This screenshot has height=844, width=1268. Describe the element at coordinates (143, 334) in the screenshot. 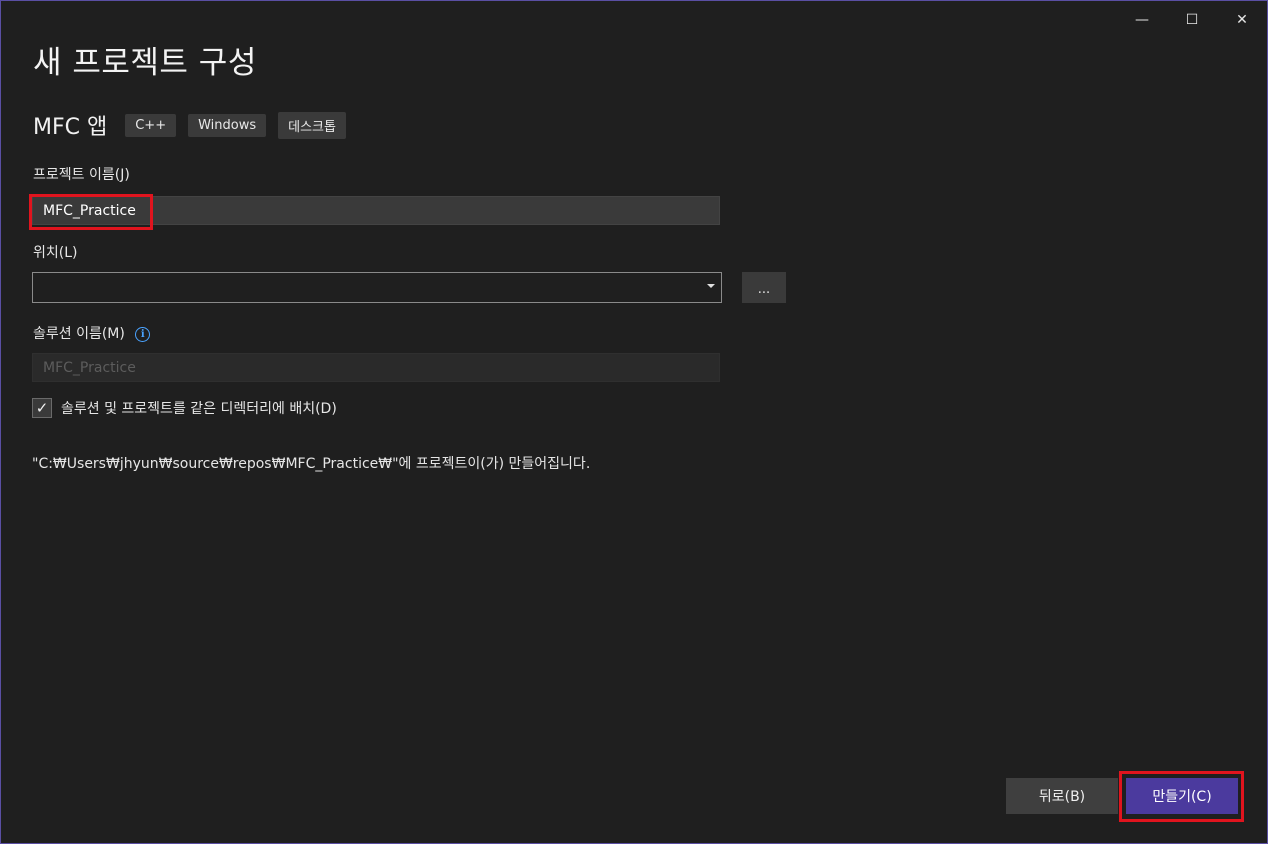

I see `info-icon: i` at that location.